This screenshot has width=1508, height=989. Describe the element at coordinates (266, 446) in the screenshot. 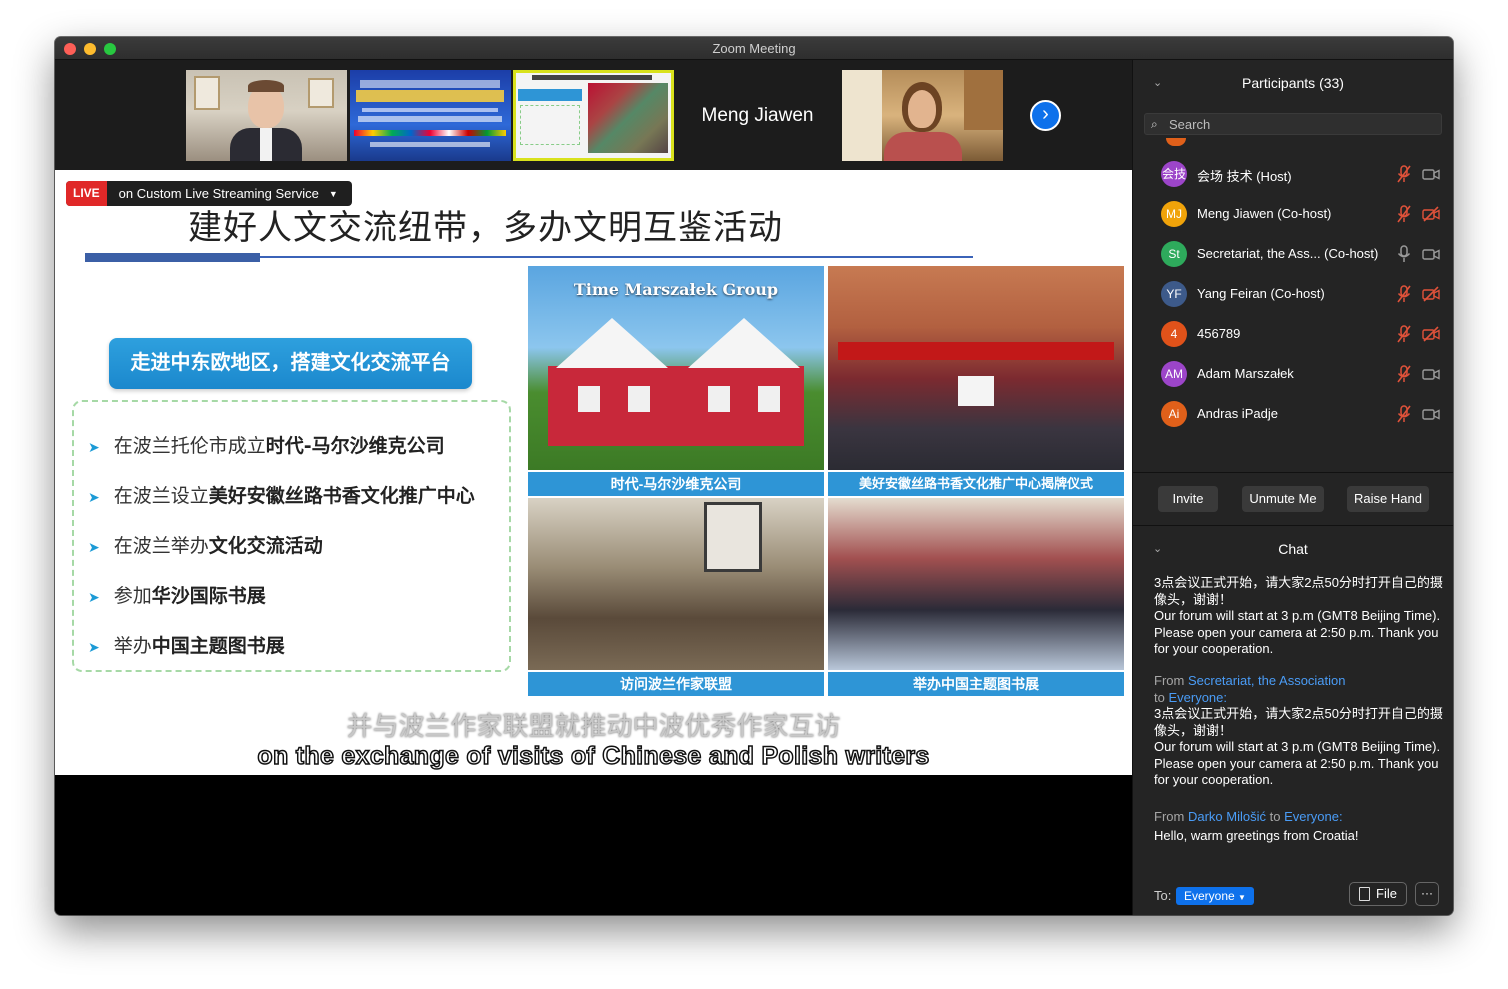

I see `slide-bullet: ➤ 在波兰托伦市成立时代-马尔沙维克公司` at that location.